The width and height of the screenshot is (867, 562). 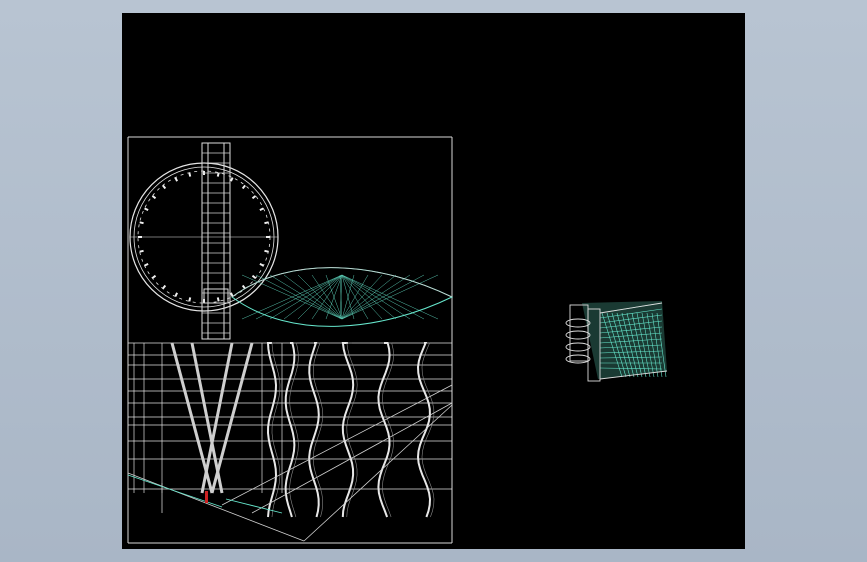 I want to click on red-marker, so click(x=206, y=497).